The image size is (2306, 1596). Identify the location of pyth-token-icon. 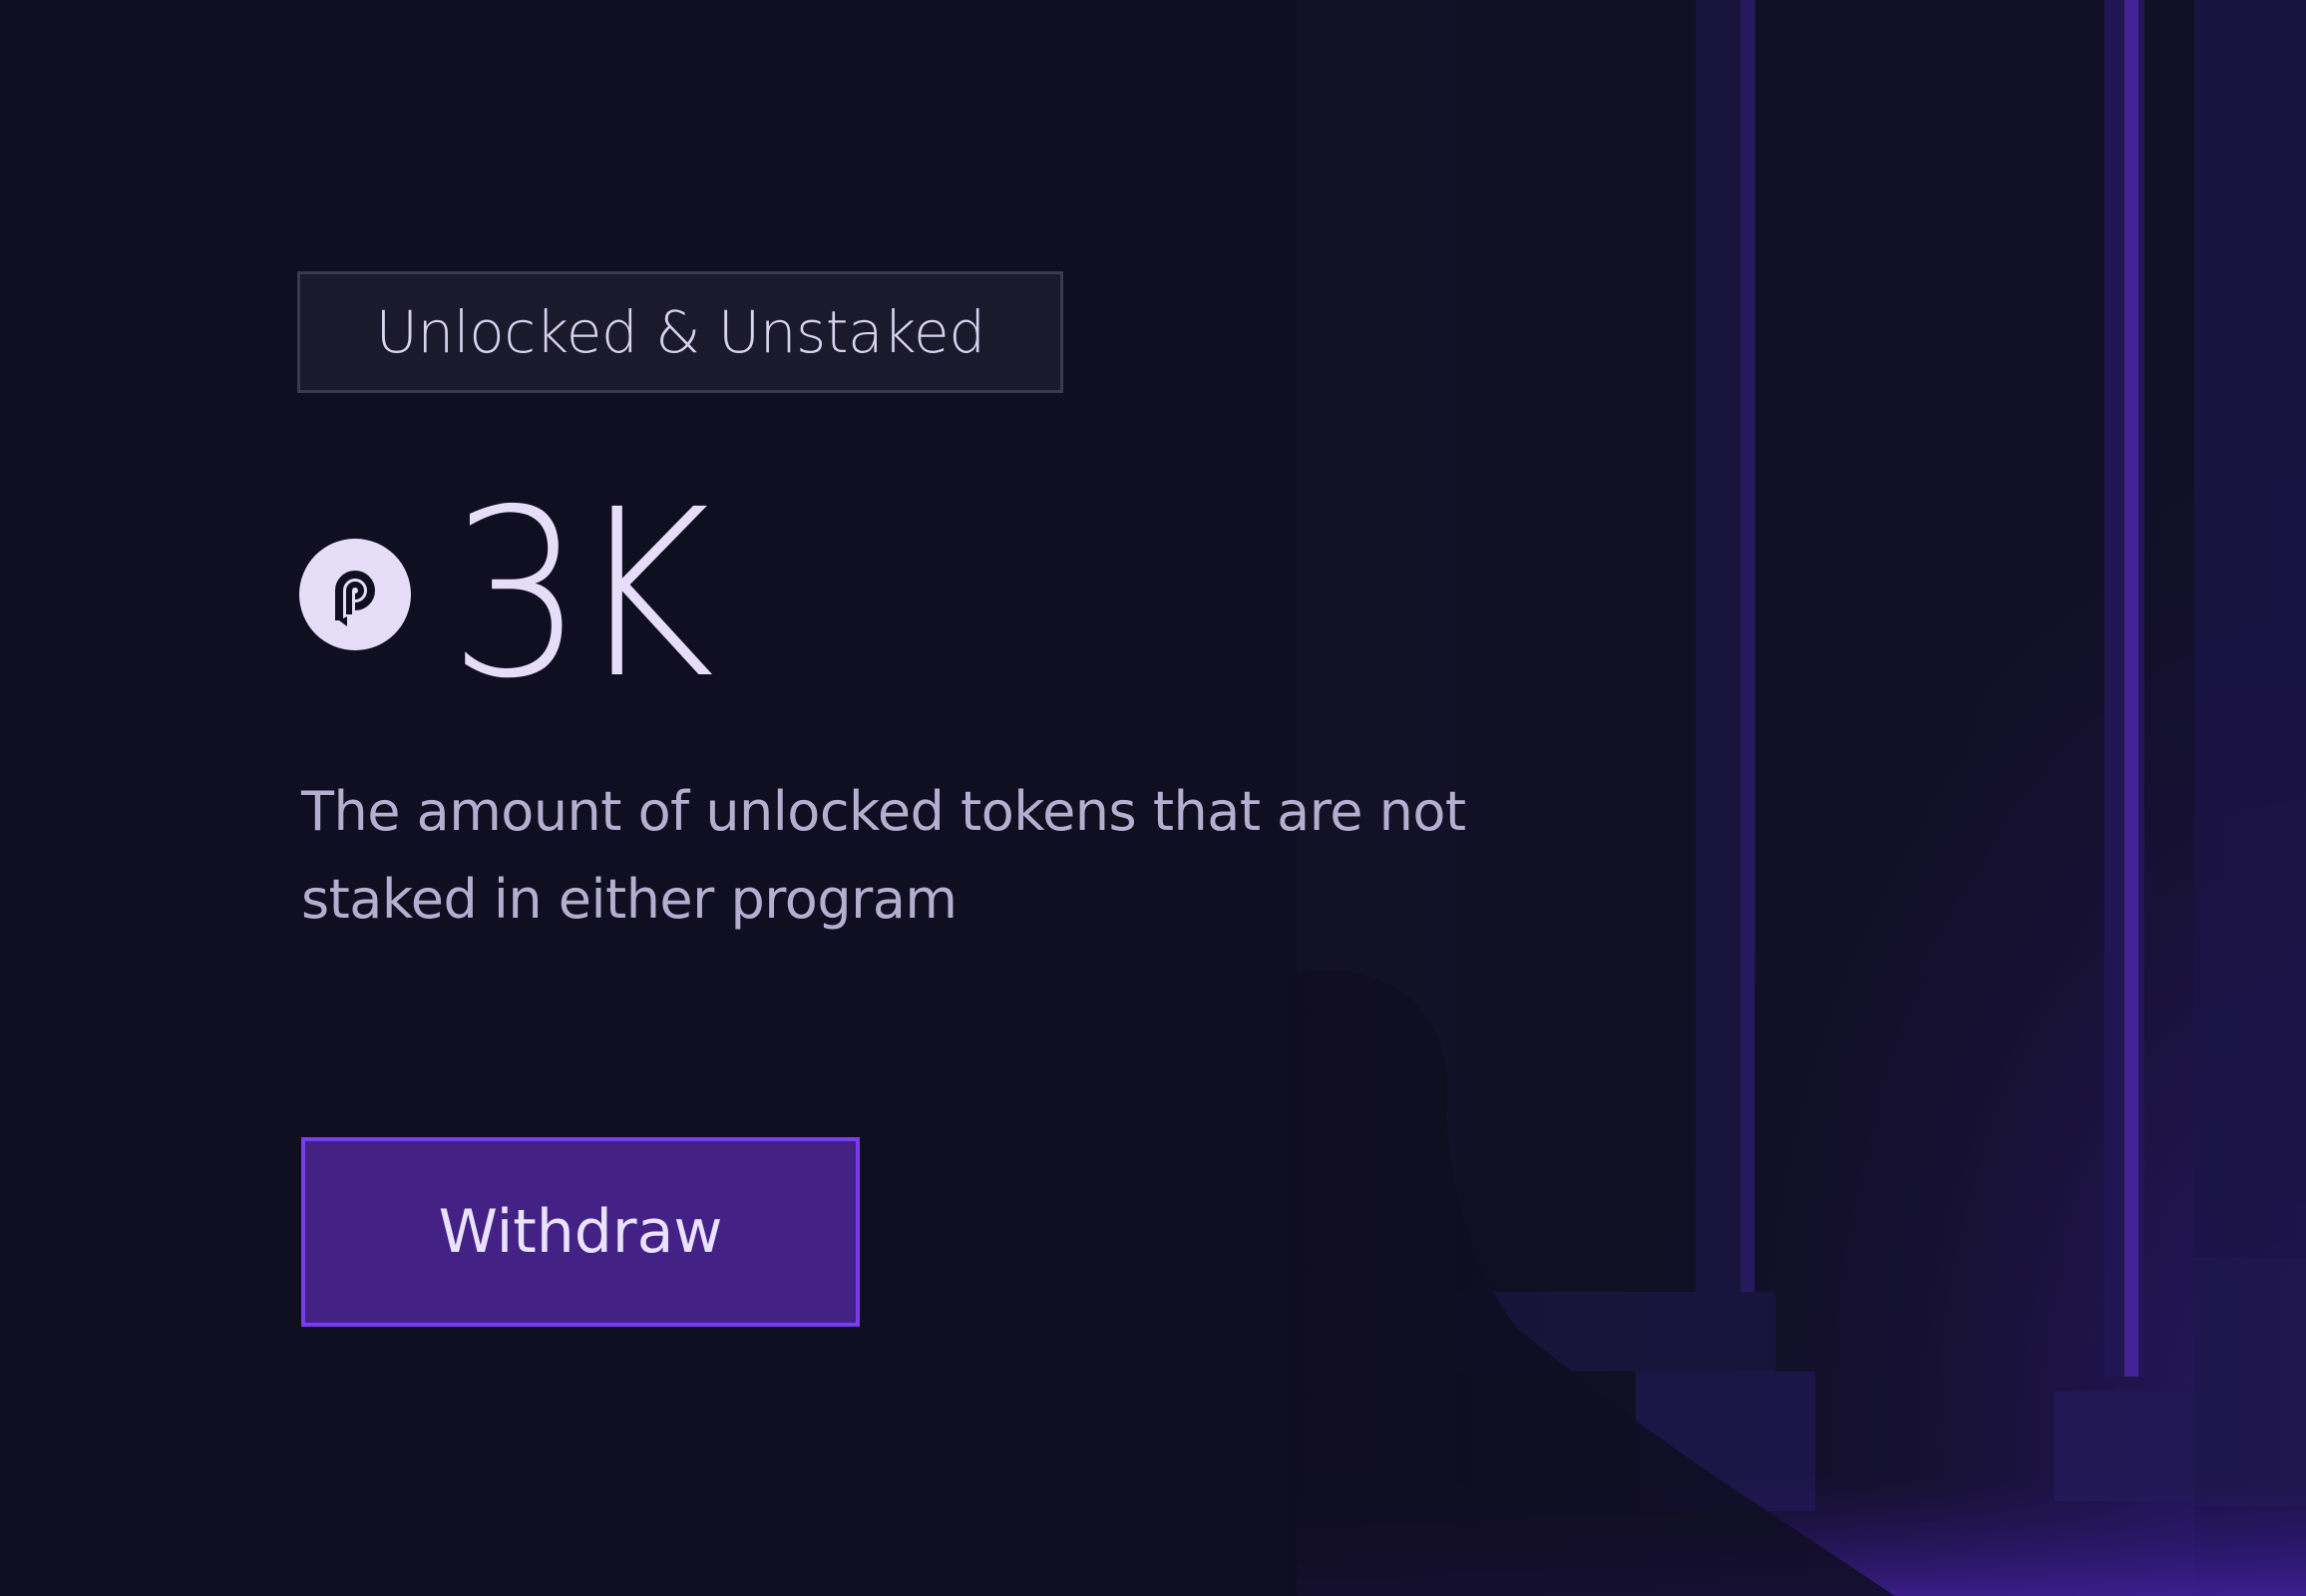
(355, 594).